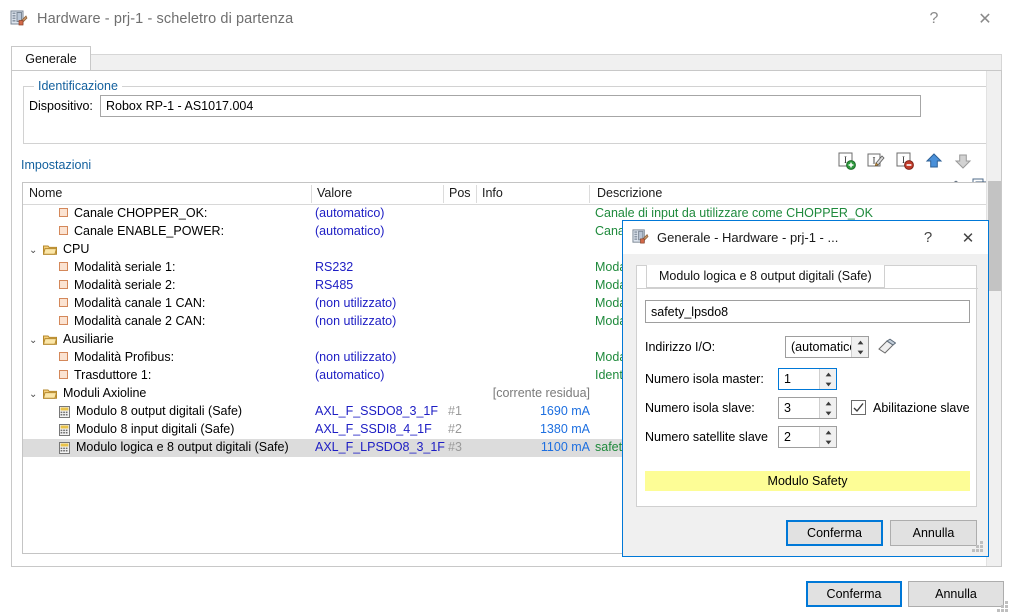 The image size is (1013, 616). I want to click on satellite-slave-spin-buttons, so click(827, 437).